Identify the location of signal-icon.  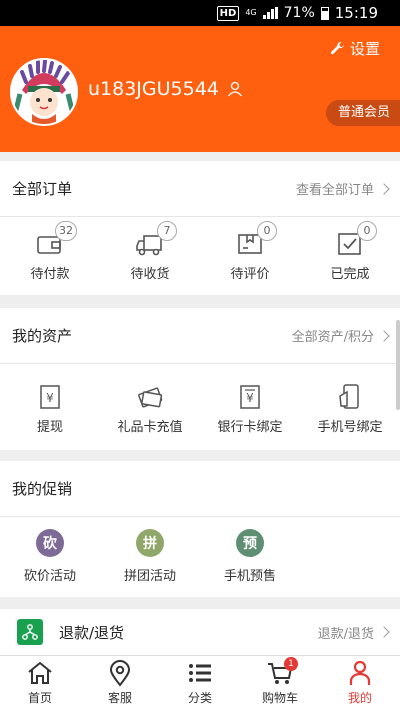
(270, 13).